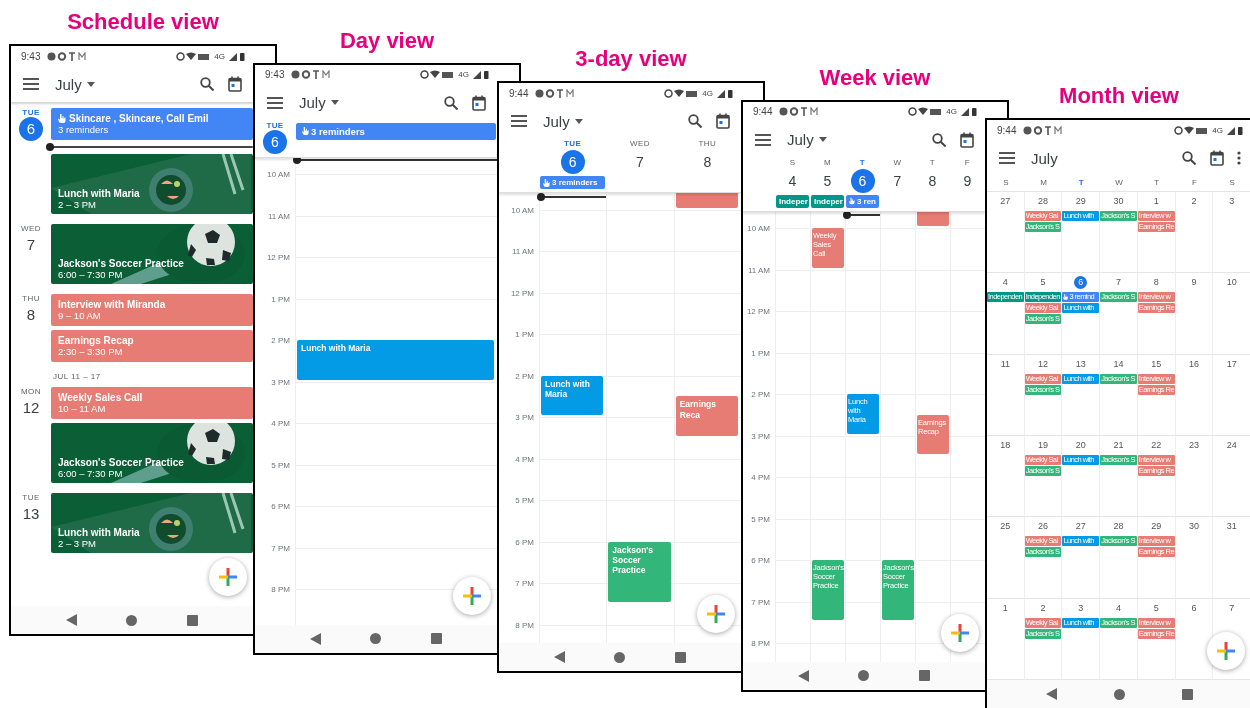 The image size is (1250, 708). I want to click on date-number: 26, so click(1043, 527).